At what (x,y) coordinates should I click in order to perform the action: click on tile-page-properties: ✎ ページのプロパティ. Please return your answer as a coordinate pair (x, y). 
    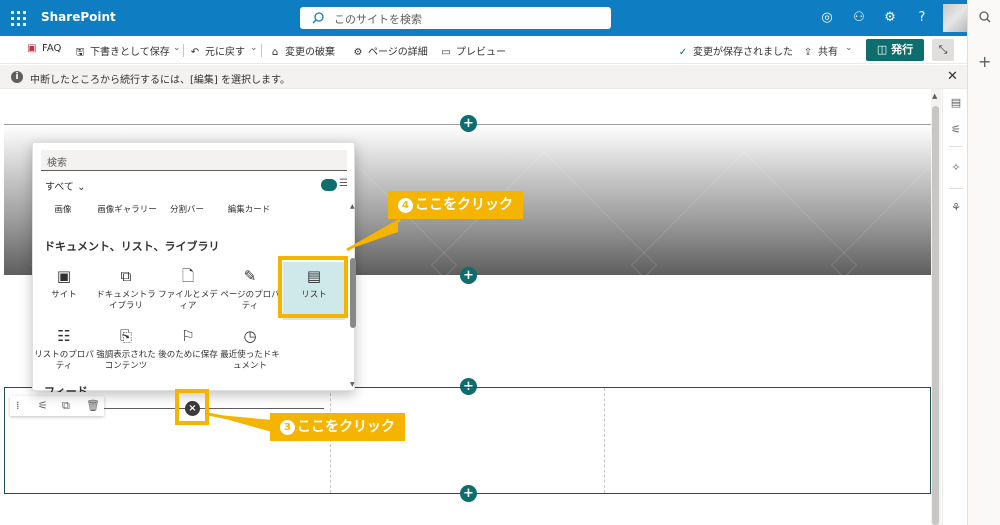
    Looking at the image, I should click on (250, 291).